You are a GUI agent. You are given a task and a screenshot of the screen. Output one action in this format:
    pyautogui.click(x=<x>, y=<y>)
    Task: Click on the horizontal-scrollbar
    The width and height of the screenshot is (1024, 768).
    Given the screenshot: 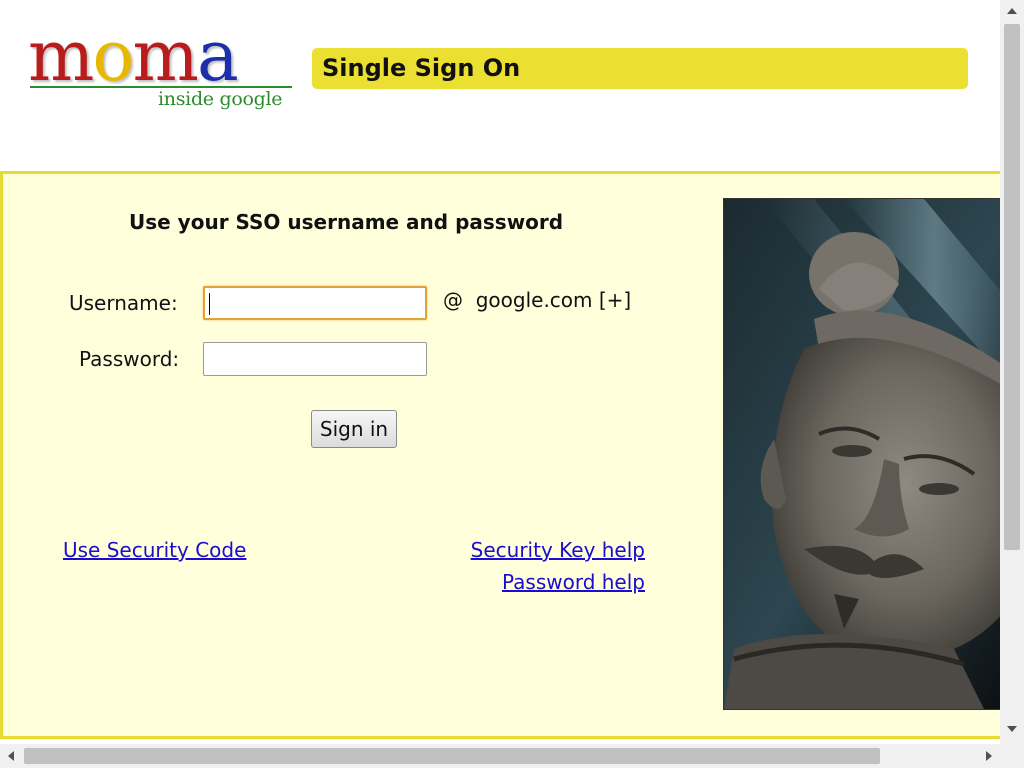 What is the action you would take?
    pyautogui.click(x=500, y=756)
    